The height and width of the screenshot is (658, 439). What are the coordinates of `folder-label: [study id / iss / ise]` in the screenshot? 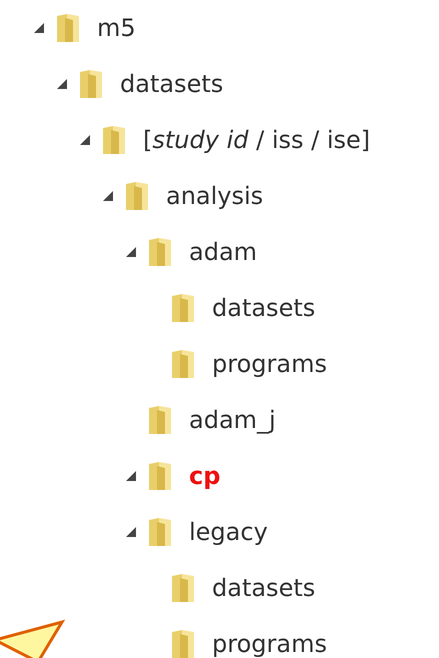 It's located at (256, 140).